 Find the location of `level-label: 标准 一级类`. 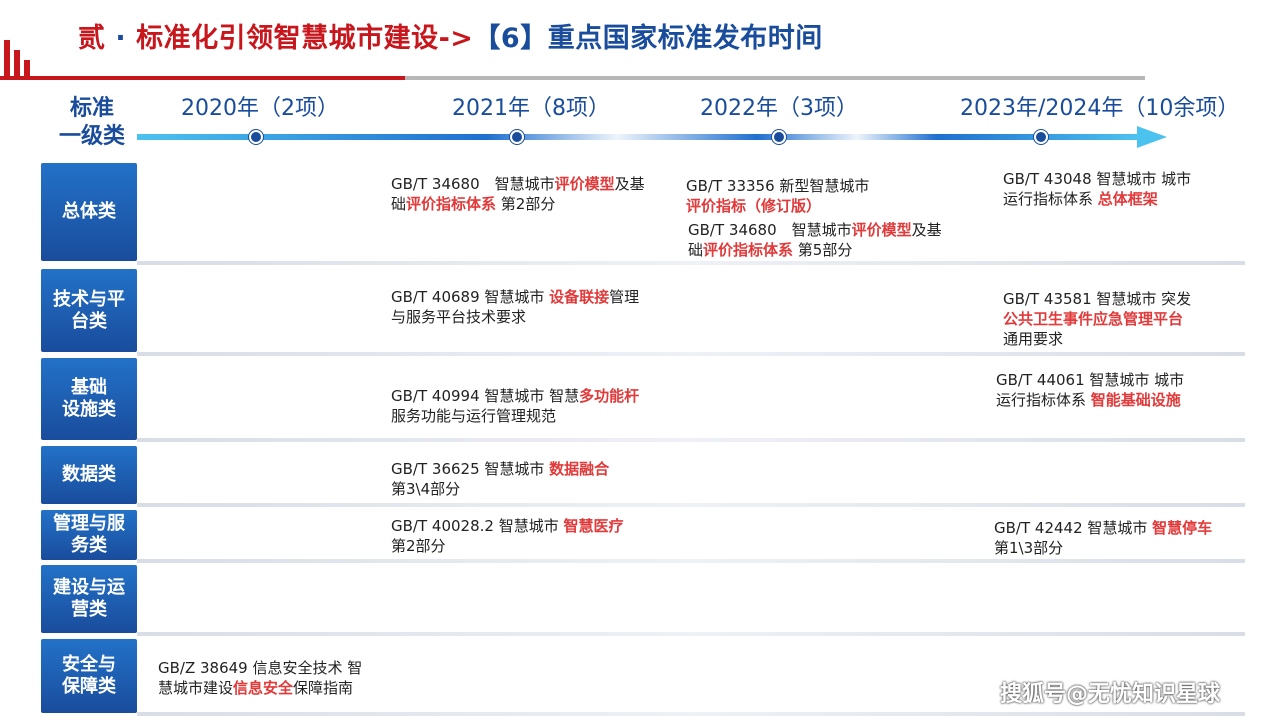

level-label: 标准 一级类 is located at coordinates (91, 122).